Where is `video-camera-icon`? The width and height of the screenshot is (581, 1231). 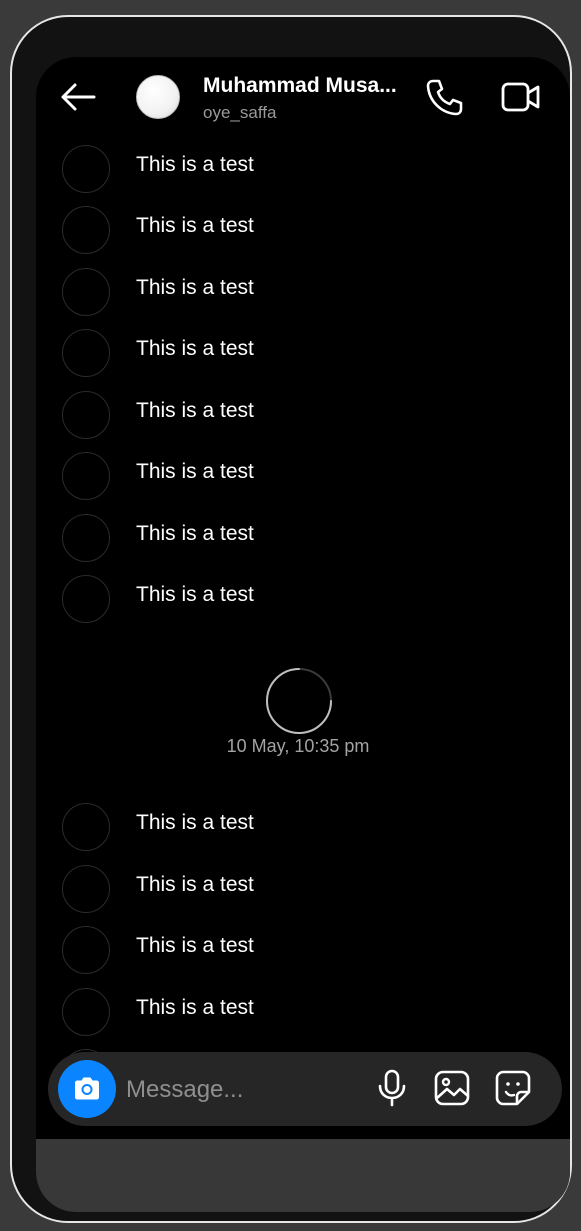
video-camera-icon is located at coordinates (520, 97).